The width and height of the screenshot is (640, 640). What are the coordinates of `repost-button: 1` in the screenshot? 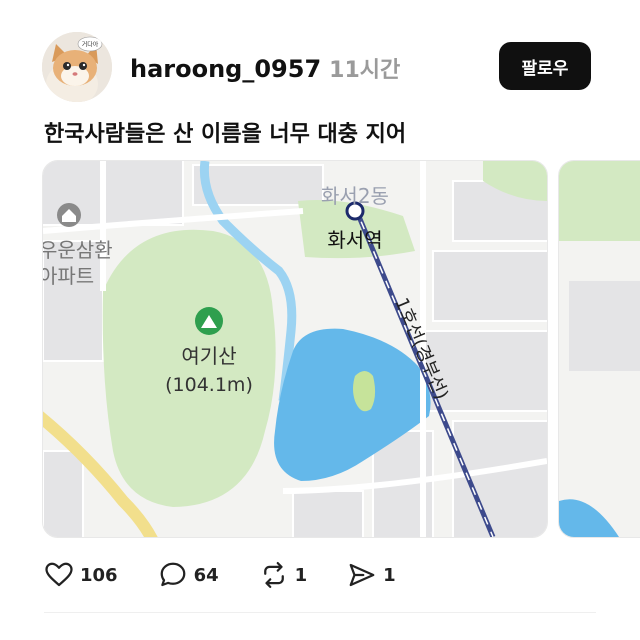 It's located at (283, 575).